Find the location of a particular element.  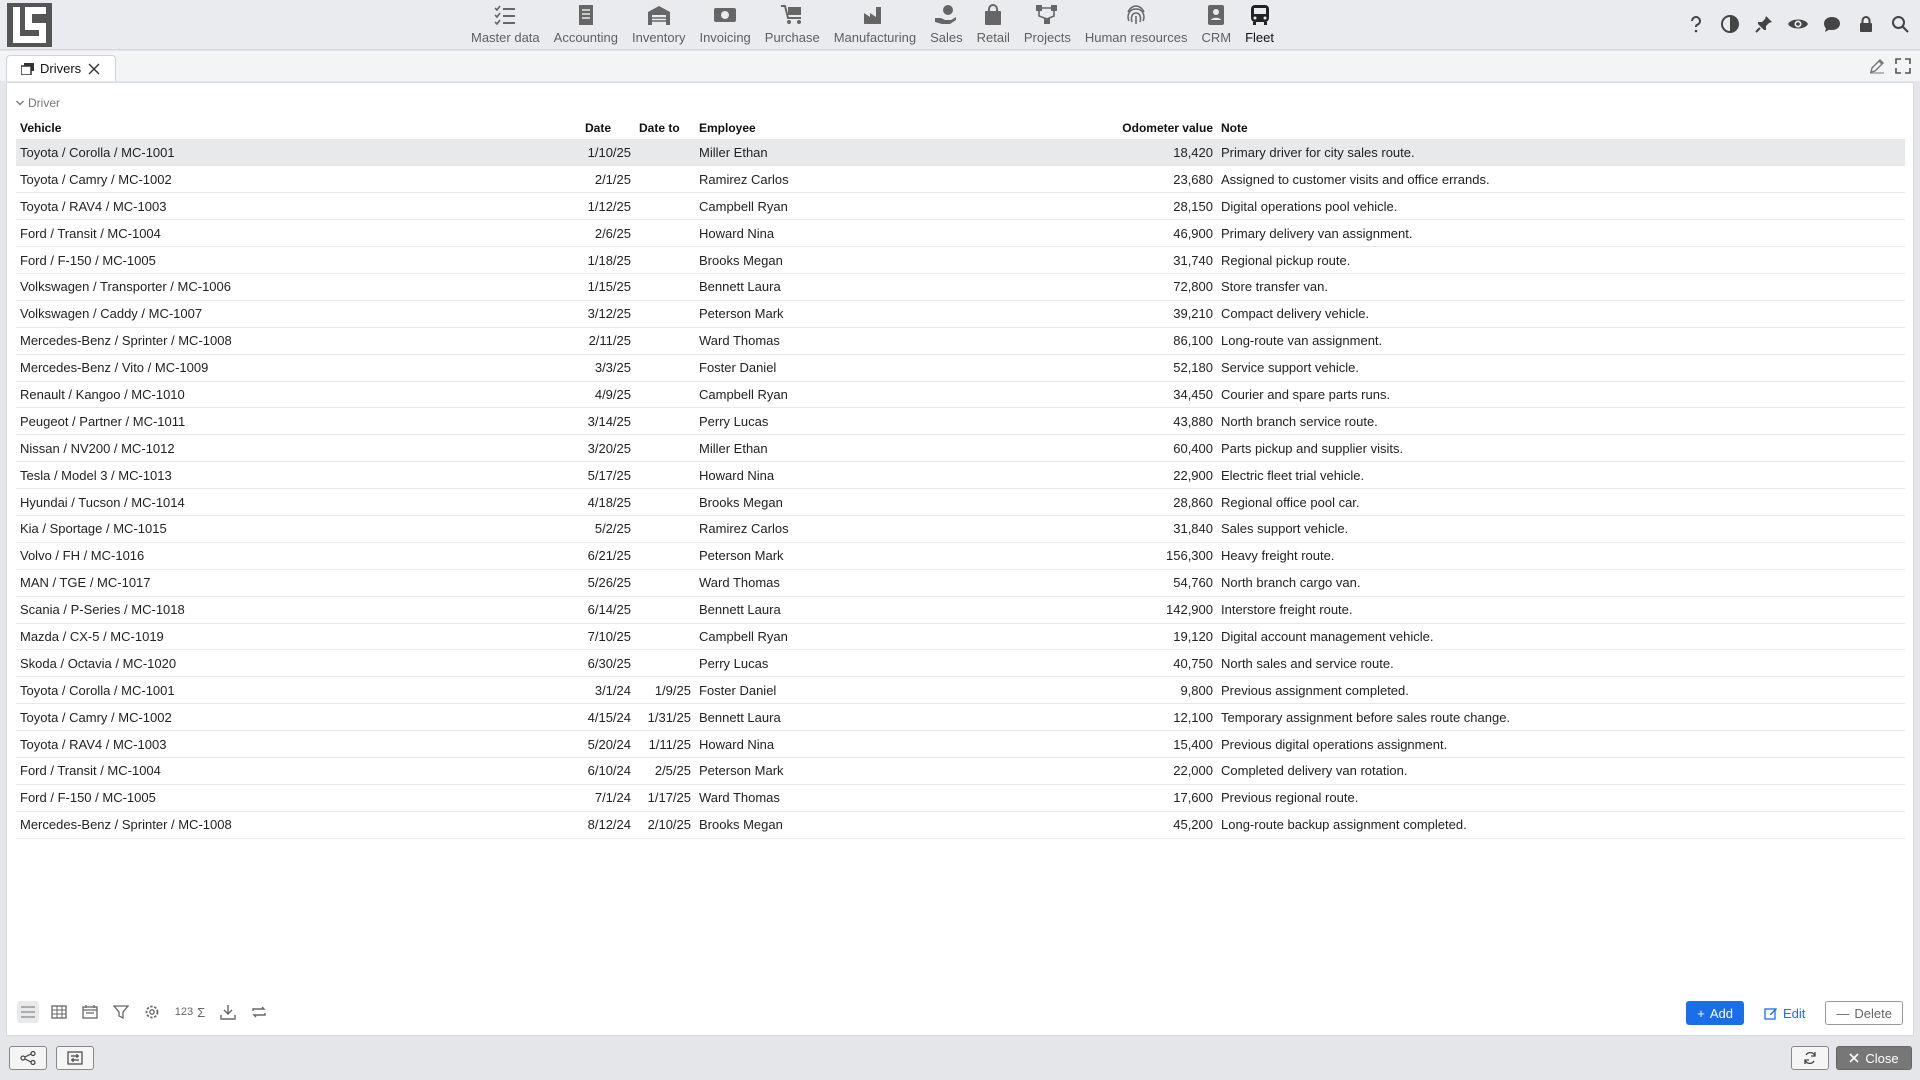

app-logo is located at coordinates (29, 25).